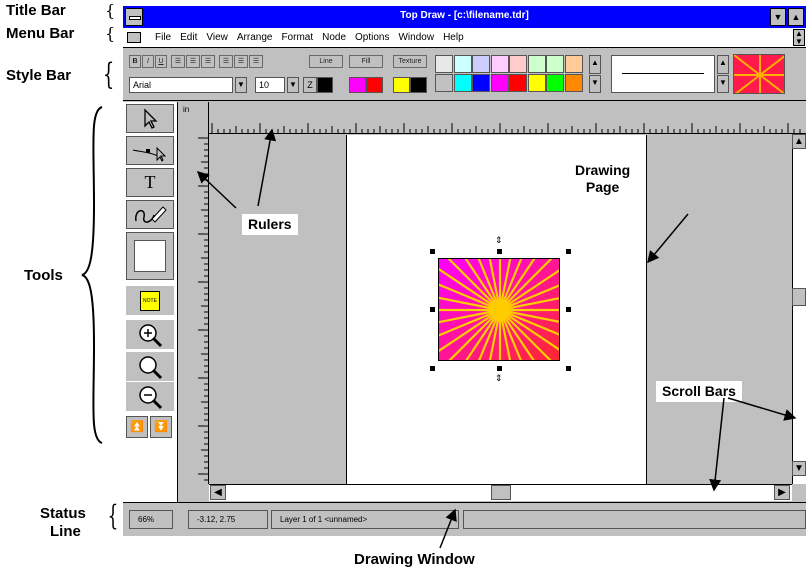 Image resolution: width=806 pixels, height=572 pixels. I want to click on send-to-back-button: ⏬, so click(161, 427).